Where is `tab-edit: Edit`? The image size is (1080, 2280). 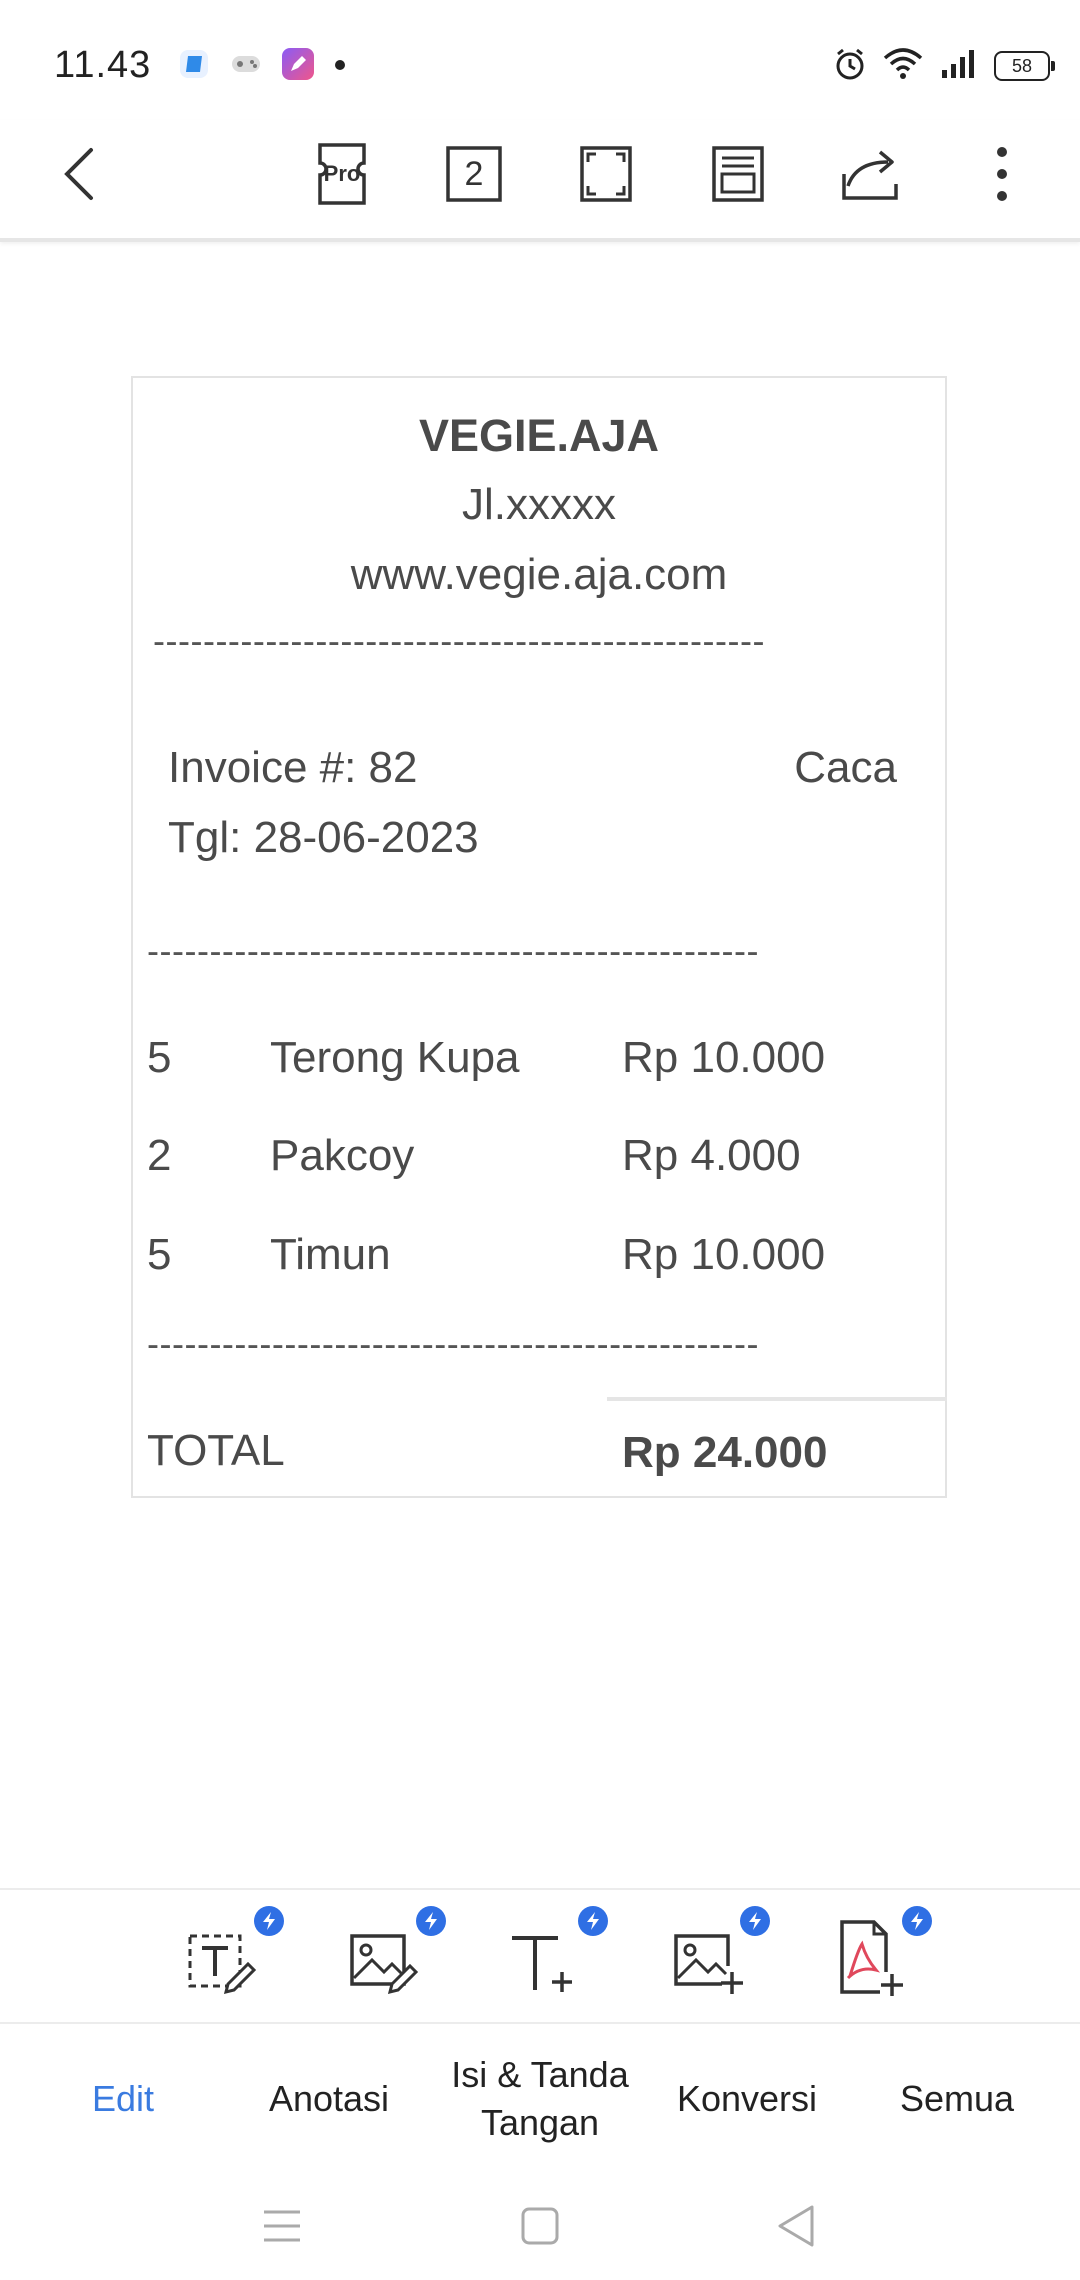
tab-edit: Edit is located at coordinates (123, 2099).